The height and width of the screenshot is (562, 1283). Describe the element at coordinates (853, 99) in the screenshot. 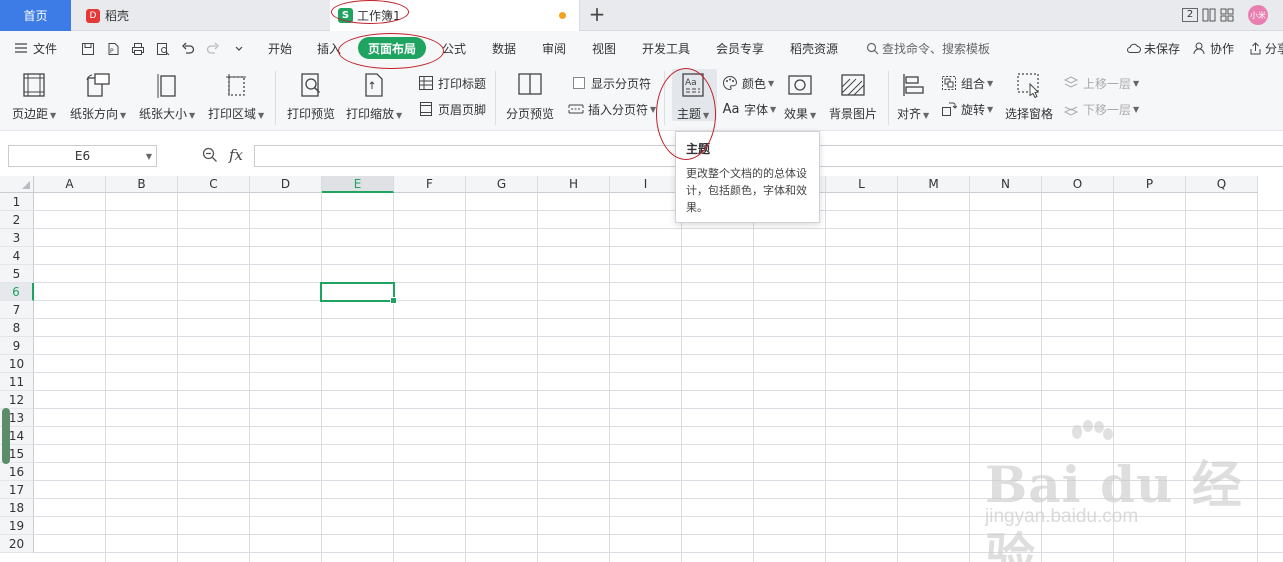

I see `background-image-button: 背景图片` at that location.